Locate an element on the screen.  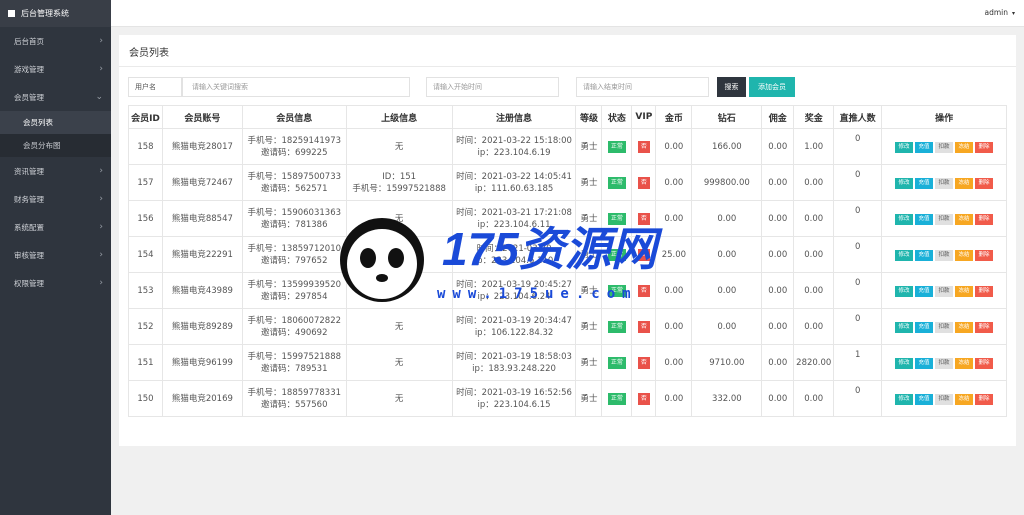
sidebar-item: 资讯管理 › is located at coordinates (55, 171).